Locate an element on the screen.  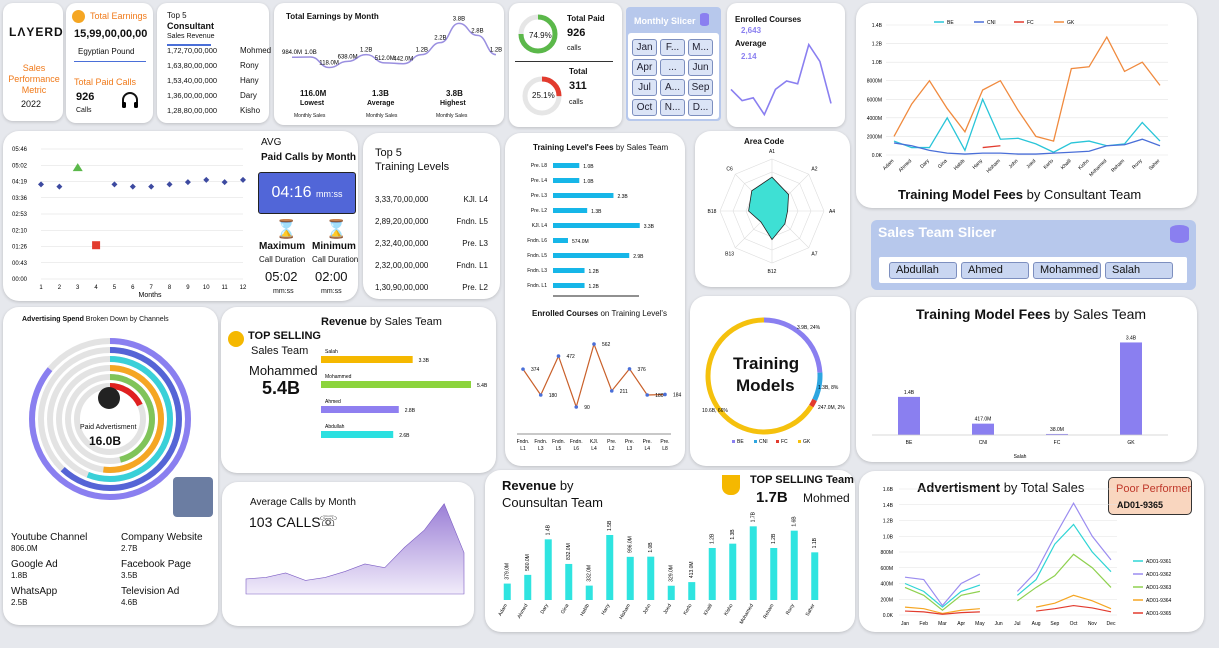
x-tick: 6 is located at coordinates (133, 288).